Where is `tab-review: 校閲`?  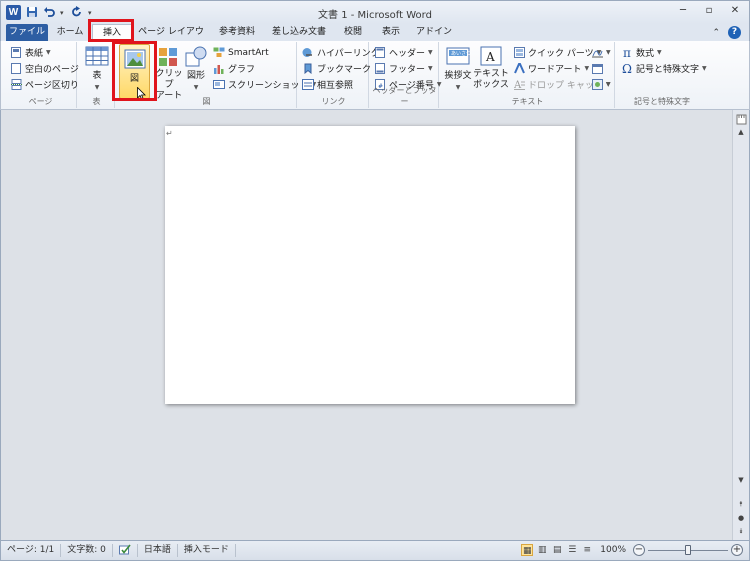
tab-review: 校閲 is located at coordinates (353, 32).